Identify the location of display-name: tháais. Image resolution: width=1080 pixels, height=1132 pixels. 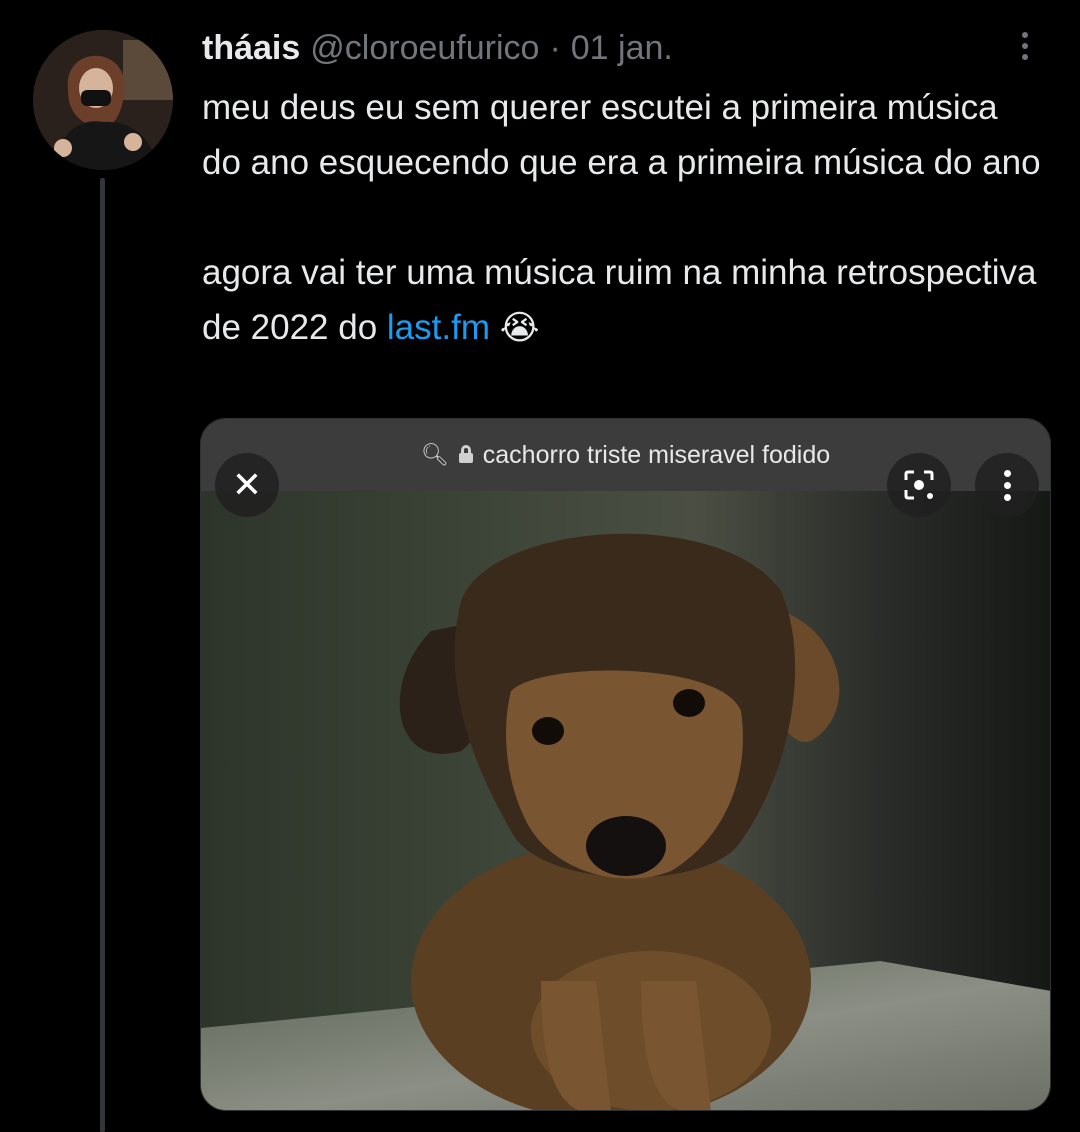
(251, 48).